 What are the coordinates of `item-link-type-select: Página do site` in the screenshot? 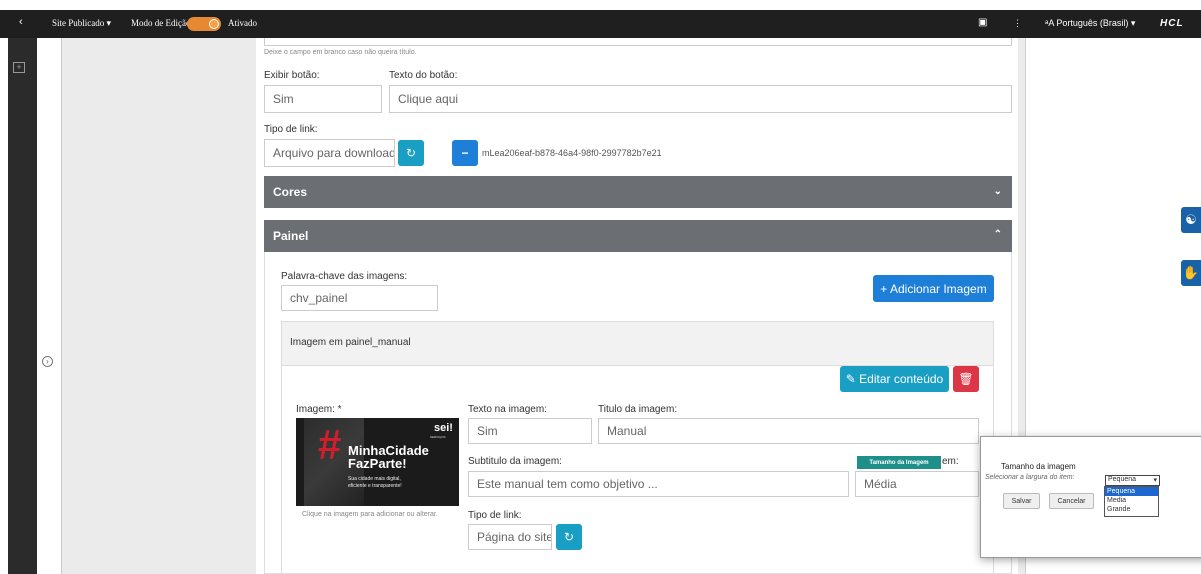 It's located at (510, 537).